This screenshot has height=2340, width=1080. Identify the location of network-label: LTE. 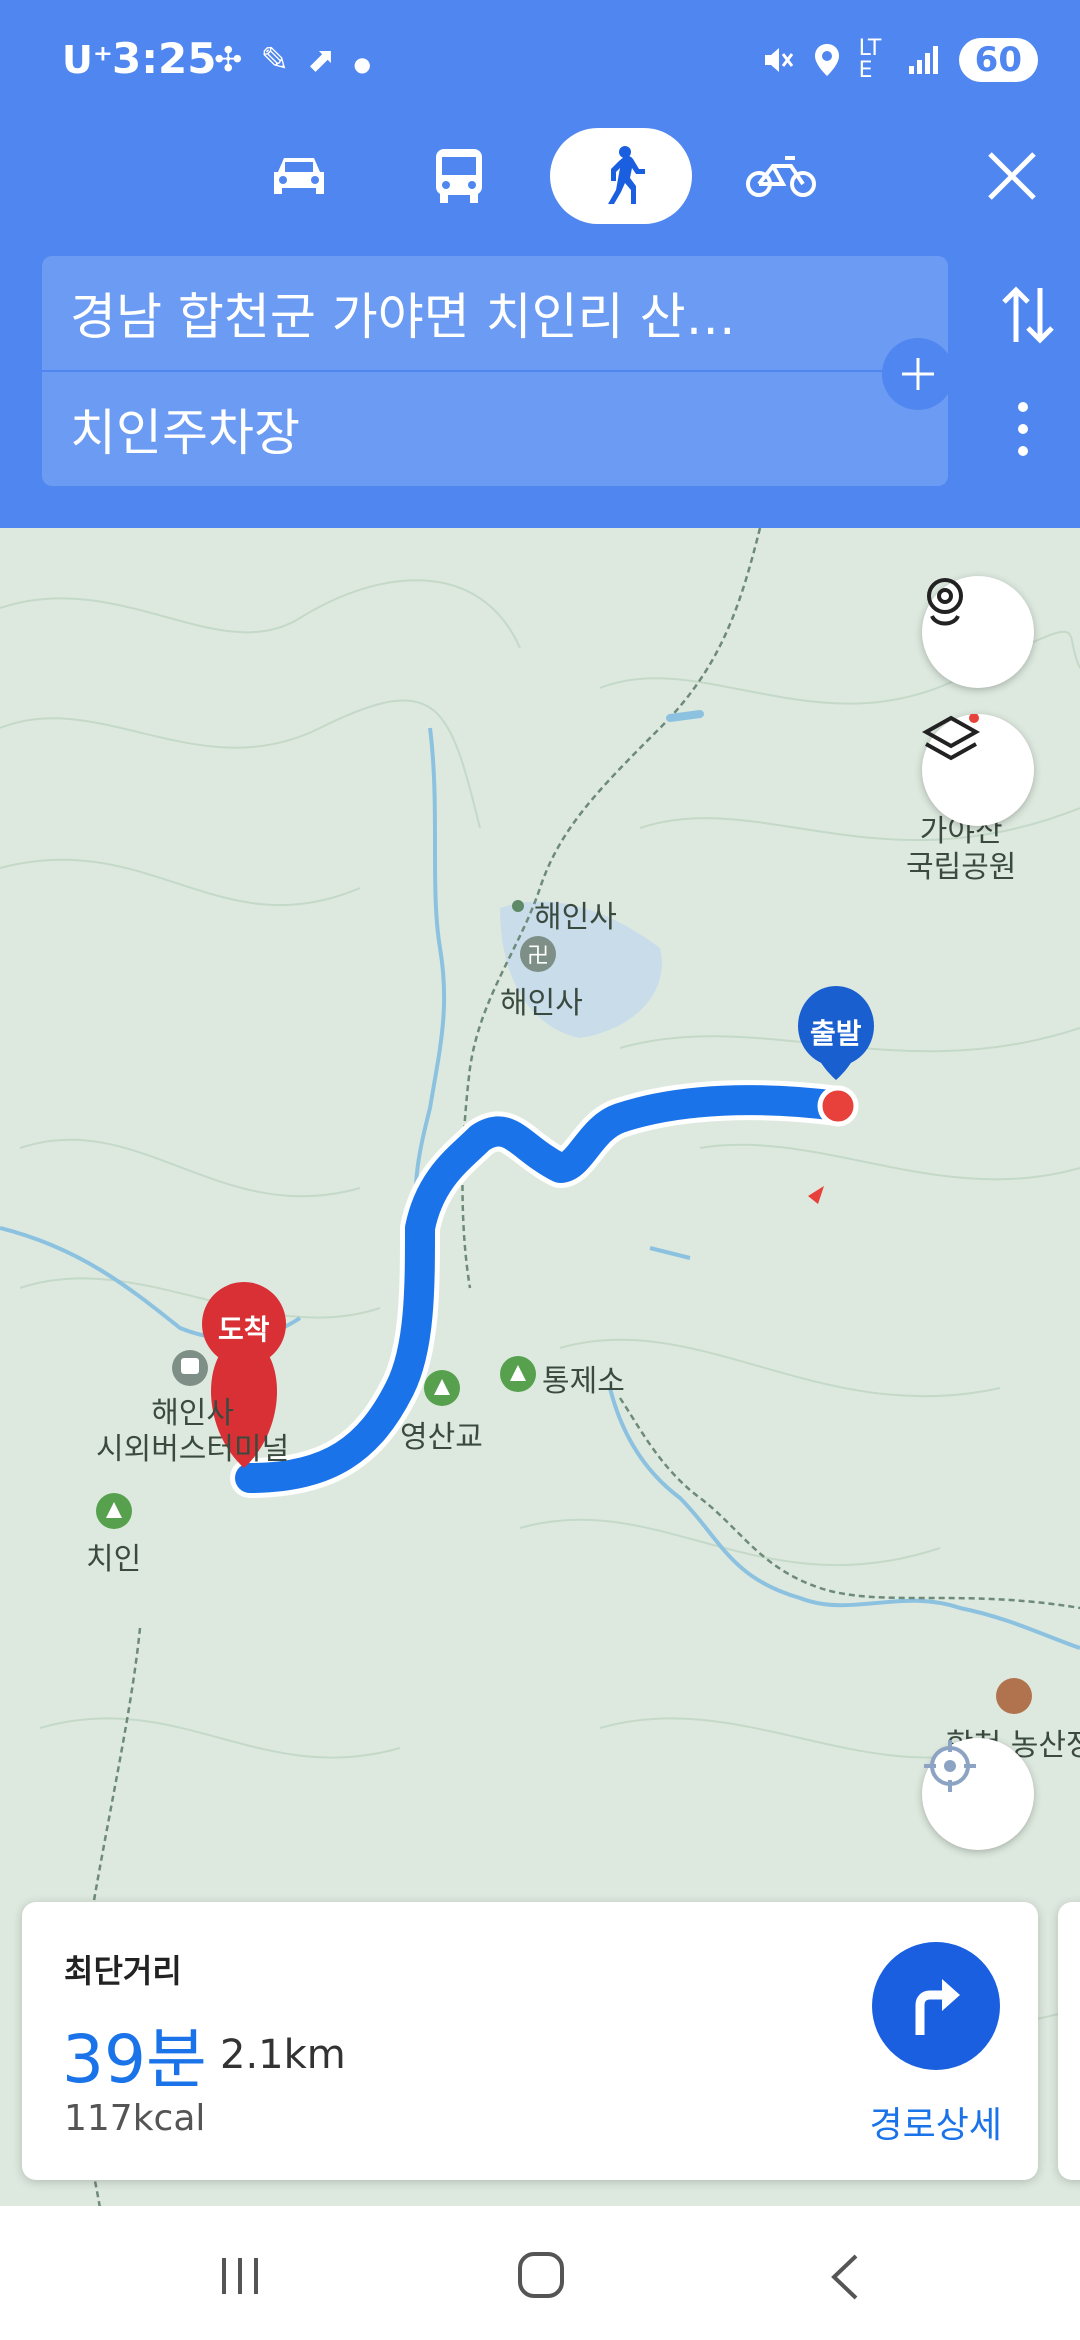
(870, 59).